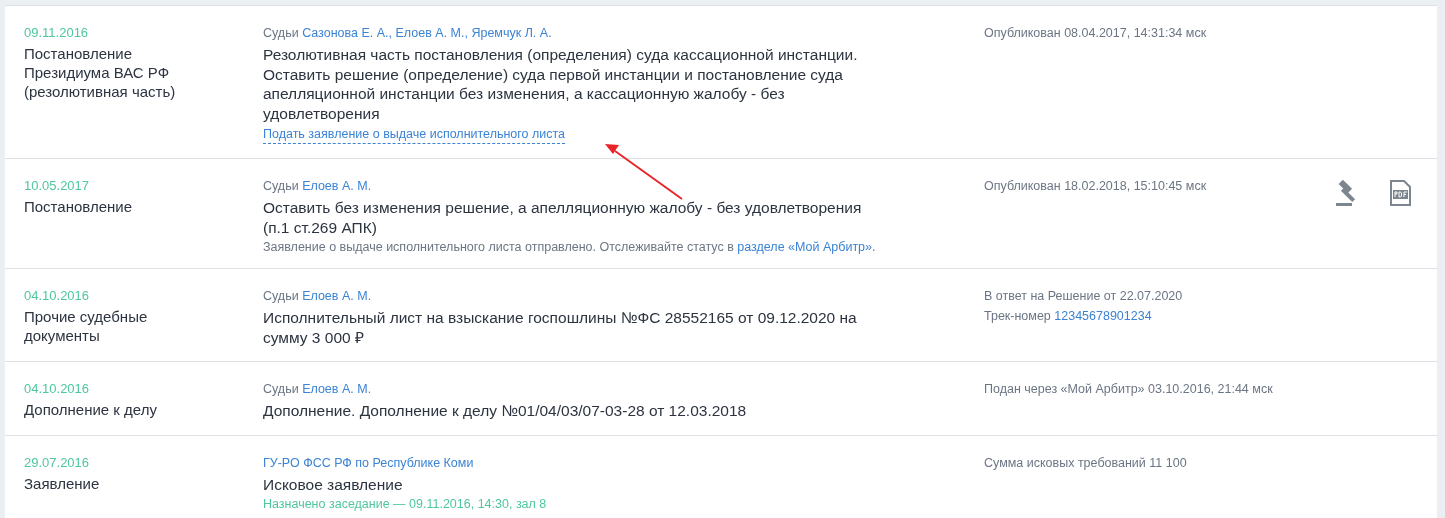 The image size is (1445, 518). What do you see at coordinates (1096, 33) in the screenshot?
I see `document-meta: Опубликован 08.04.2017, 14:31:34 мск` at bounding box center [1096, 33].